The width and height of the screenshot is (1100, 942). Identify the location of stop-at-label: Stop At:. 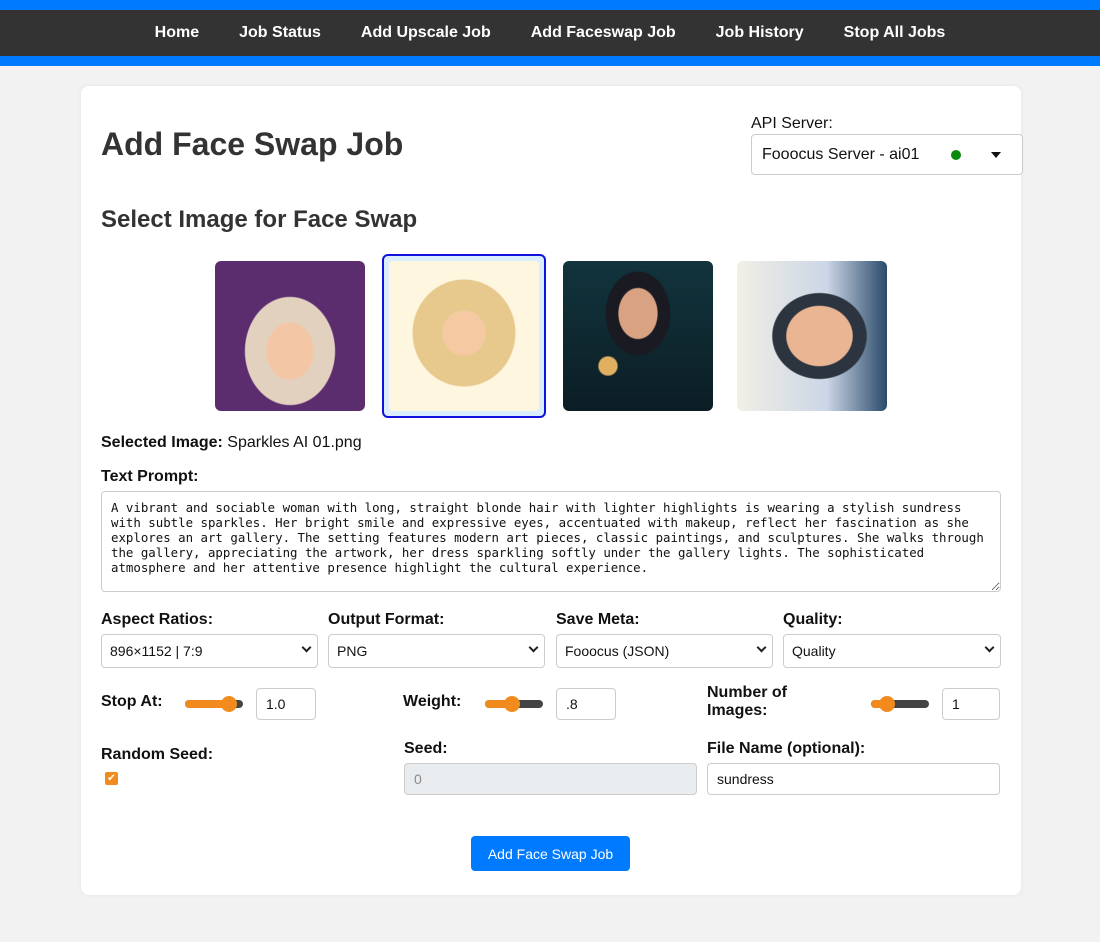
(132, 701).